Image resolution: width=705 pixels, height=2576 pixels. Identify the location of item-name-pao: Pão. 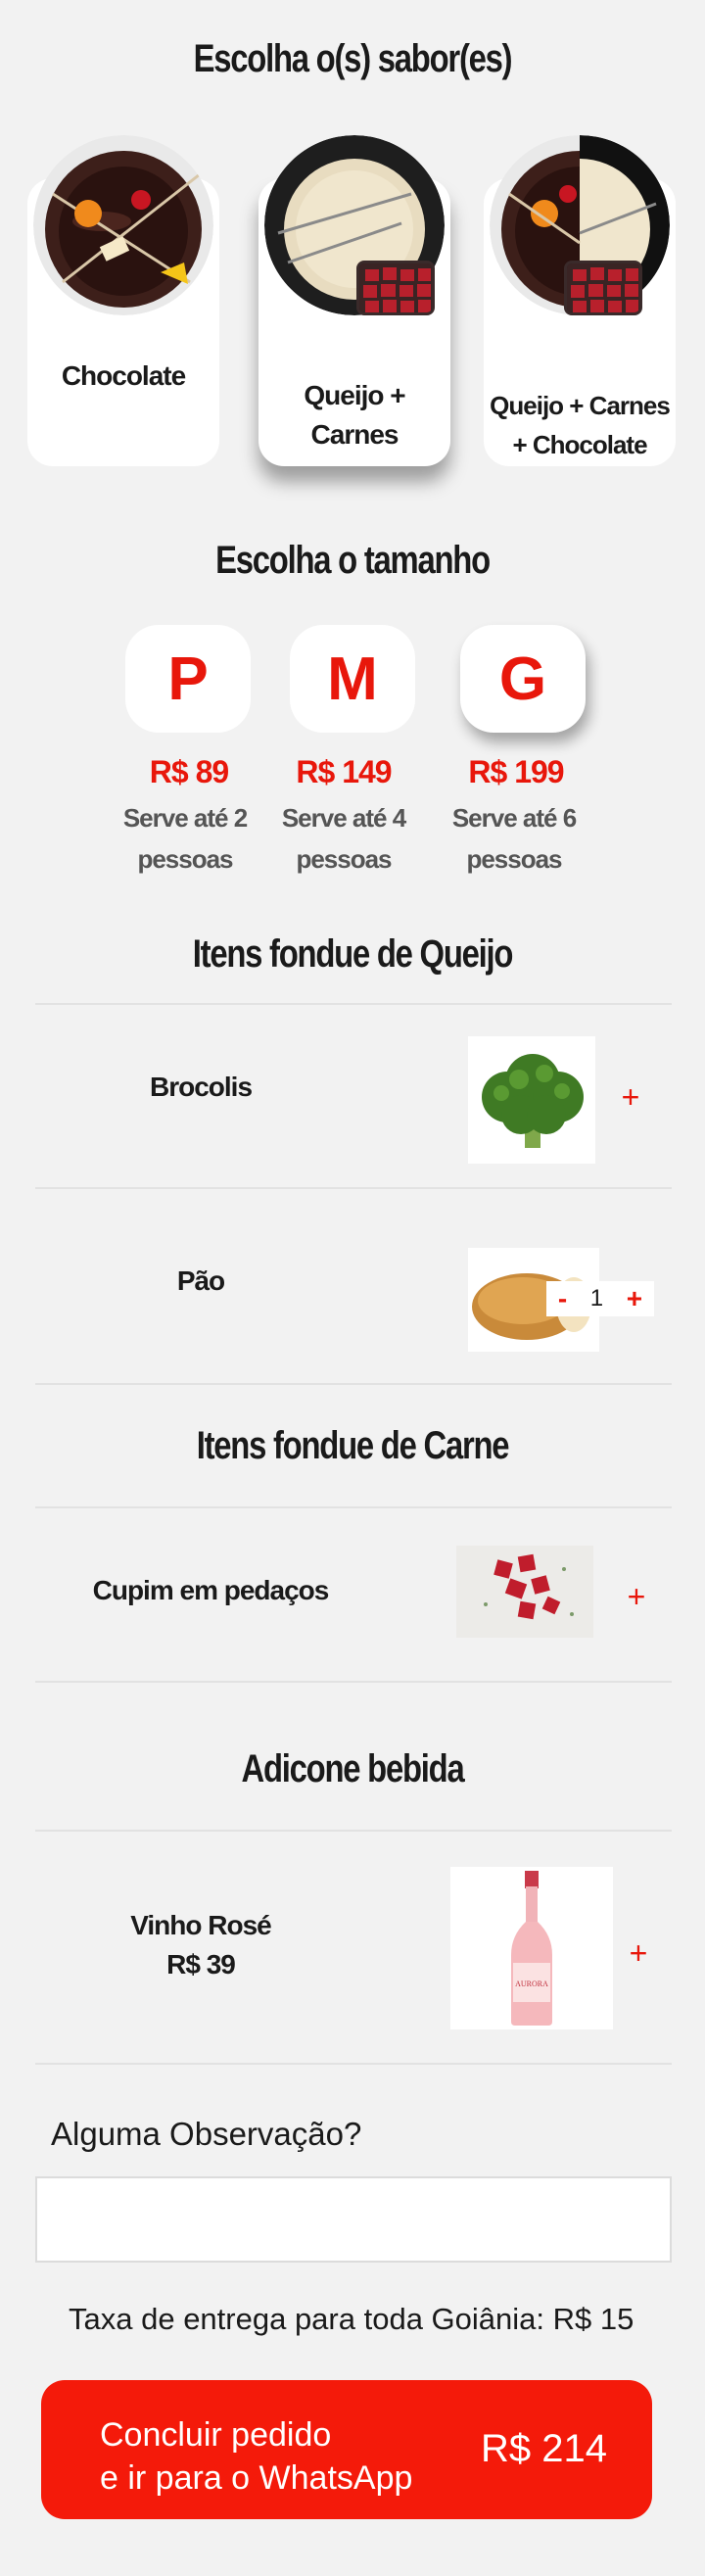
(200, 1280).